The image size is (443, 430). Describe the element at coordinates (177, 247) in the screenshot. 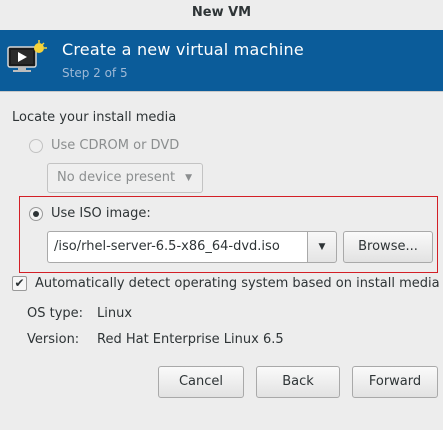

I see `iso-path-input: /iso/rhel-server-6.5-x86_64-dvd.iso` at that location.